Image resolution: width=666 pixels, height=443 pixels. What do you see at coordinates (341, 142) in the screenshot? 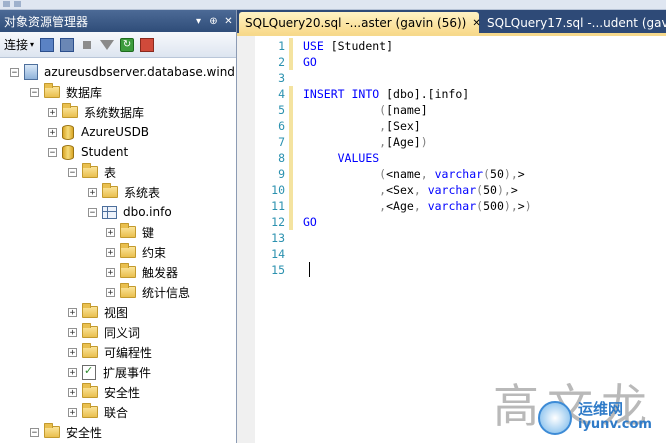
I see `code-line: 7 ,[Age])` at bounding box center [341, 142].